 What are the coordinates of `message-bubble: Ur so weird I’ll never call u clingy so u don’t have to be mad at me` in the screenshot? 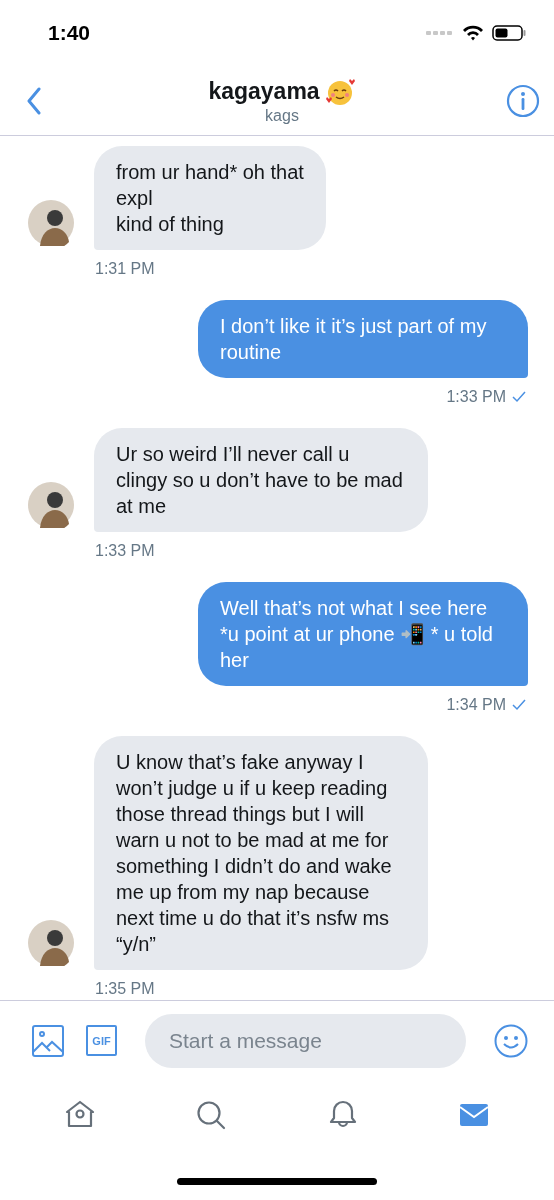 It's located at (261, 480).